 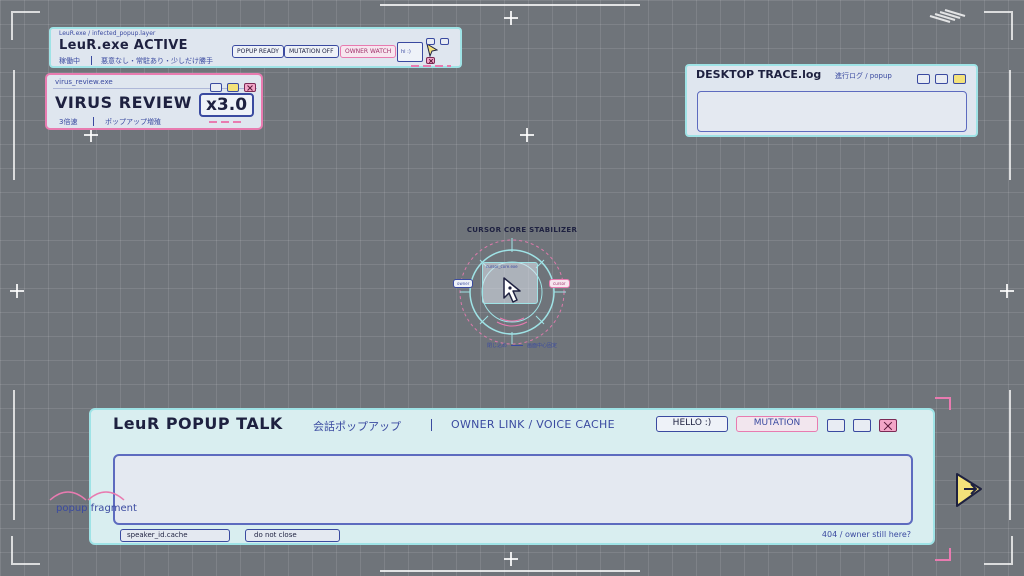 What do you see at coordinates (969, 490) in the screenshot?
I see `cursor-arrow-icon` at bounding box center [969, 490].